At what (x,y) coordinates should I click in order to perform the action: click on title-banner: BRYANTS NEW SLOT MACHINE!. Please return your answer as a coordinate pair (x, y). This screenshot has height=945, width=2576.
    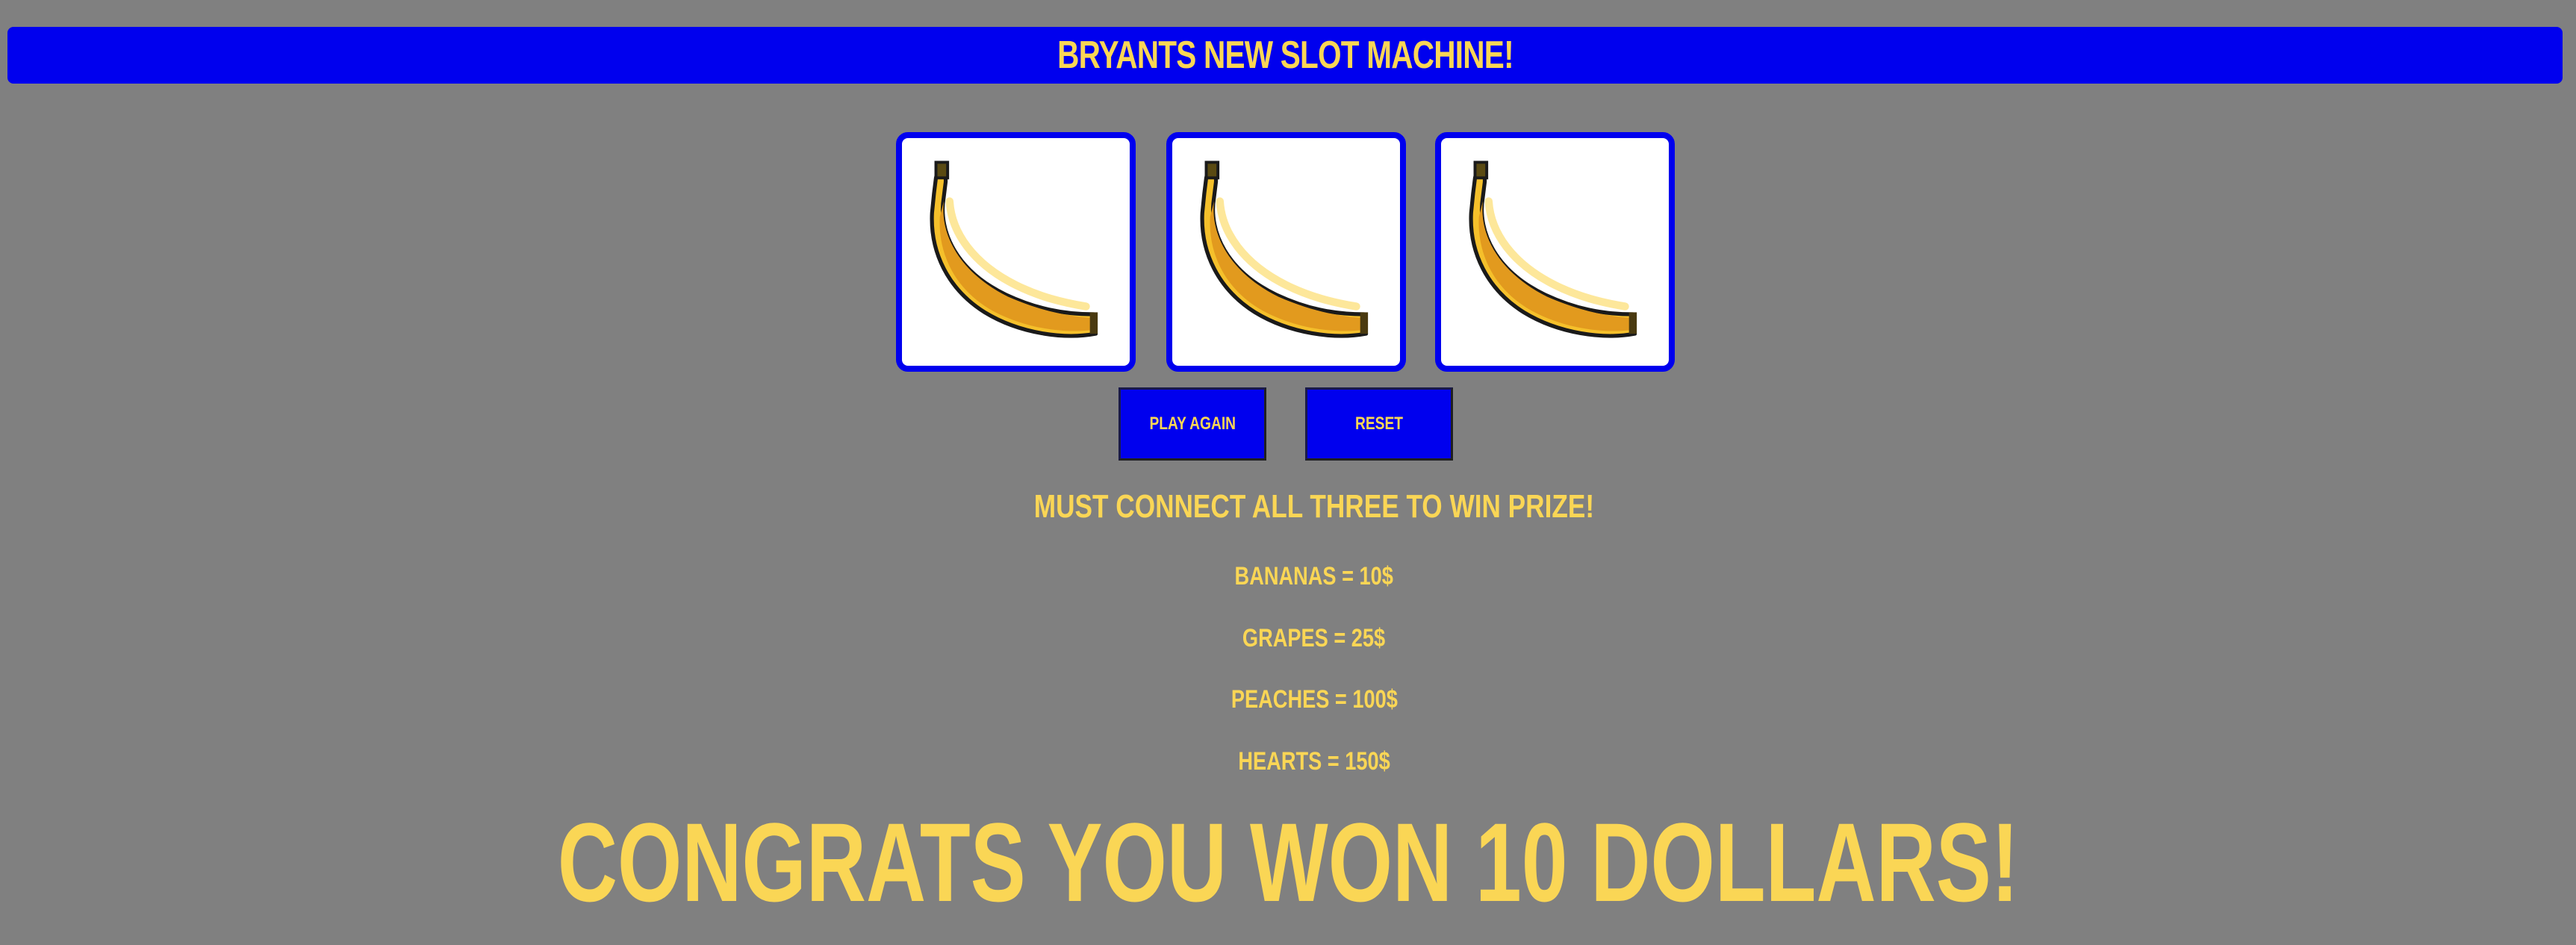
    Looking at the image, I should click on (1285, 55).